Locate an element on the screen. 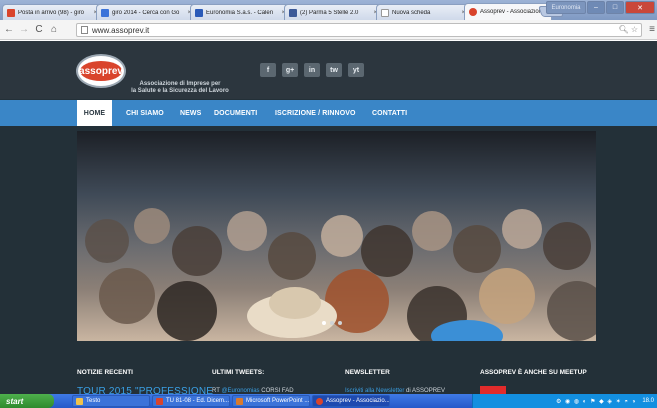  linkedin-icon: in is located at coordinates (312, 70).